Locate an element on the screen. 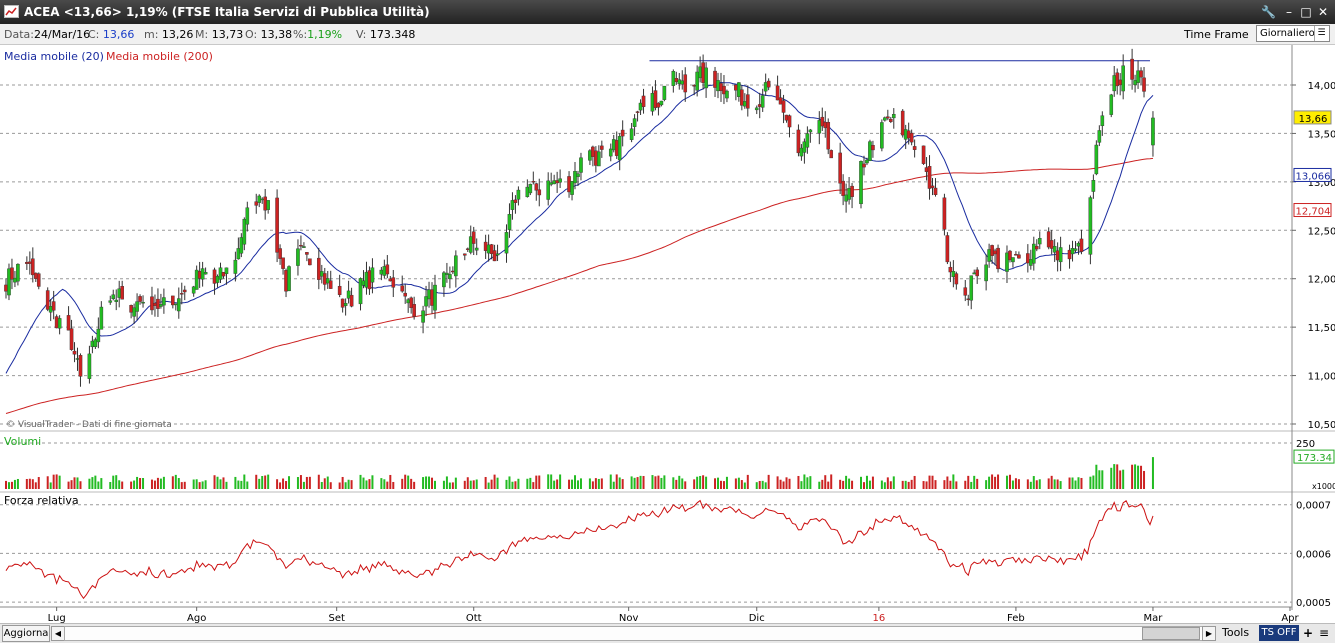 The height and width of the screenshot is (643, 1335). price-tick-label: 11,00 is located at coordinates (1321, 377).